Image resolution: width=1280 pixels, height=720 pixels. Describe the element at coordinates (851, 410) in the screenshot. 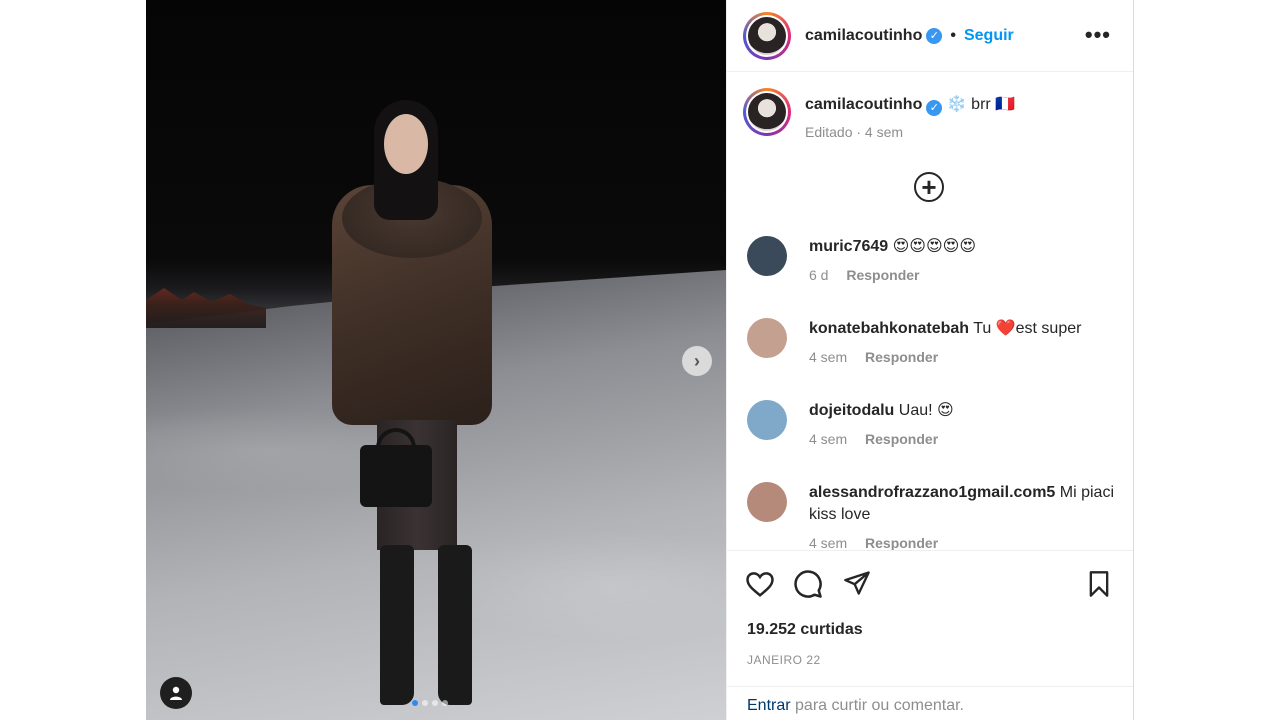

I see `comment-username: dojeitodalu` at that location.